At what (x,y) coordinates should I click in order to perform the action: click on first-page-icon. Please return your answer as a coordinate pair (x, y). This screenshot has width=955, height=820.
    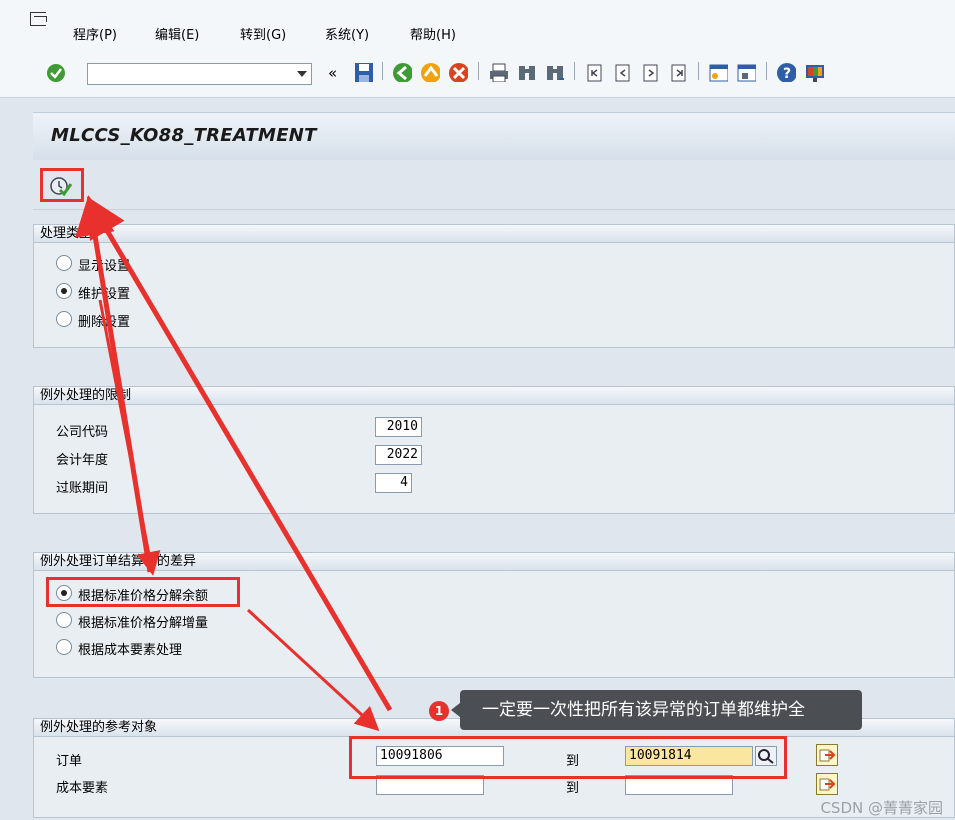
    Looking at the image, I should click on (594, 72).